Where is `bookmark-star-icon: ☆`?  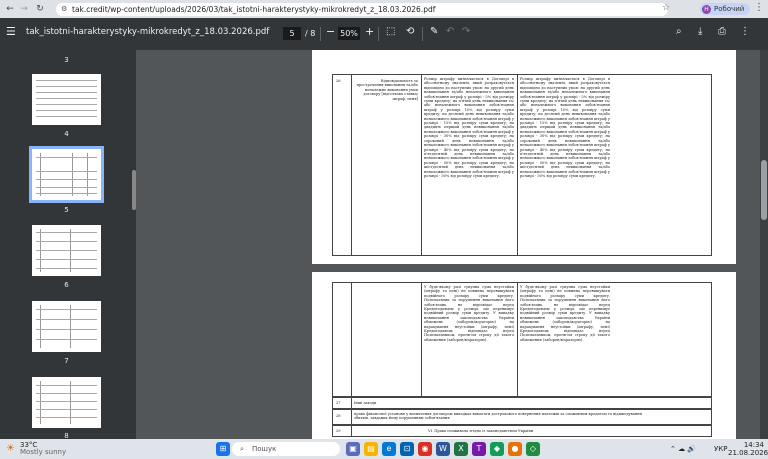 bookmark-star-icon: ☆ is located at coordinates (666, 8).